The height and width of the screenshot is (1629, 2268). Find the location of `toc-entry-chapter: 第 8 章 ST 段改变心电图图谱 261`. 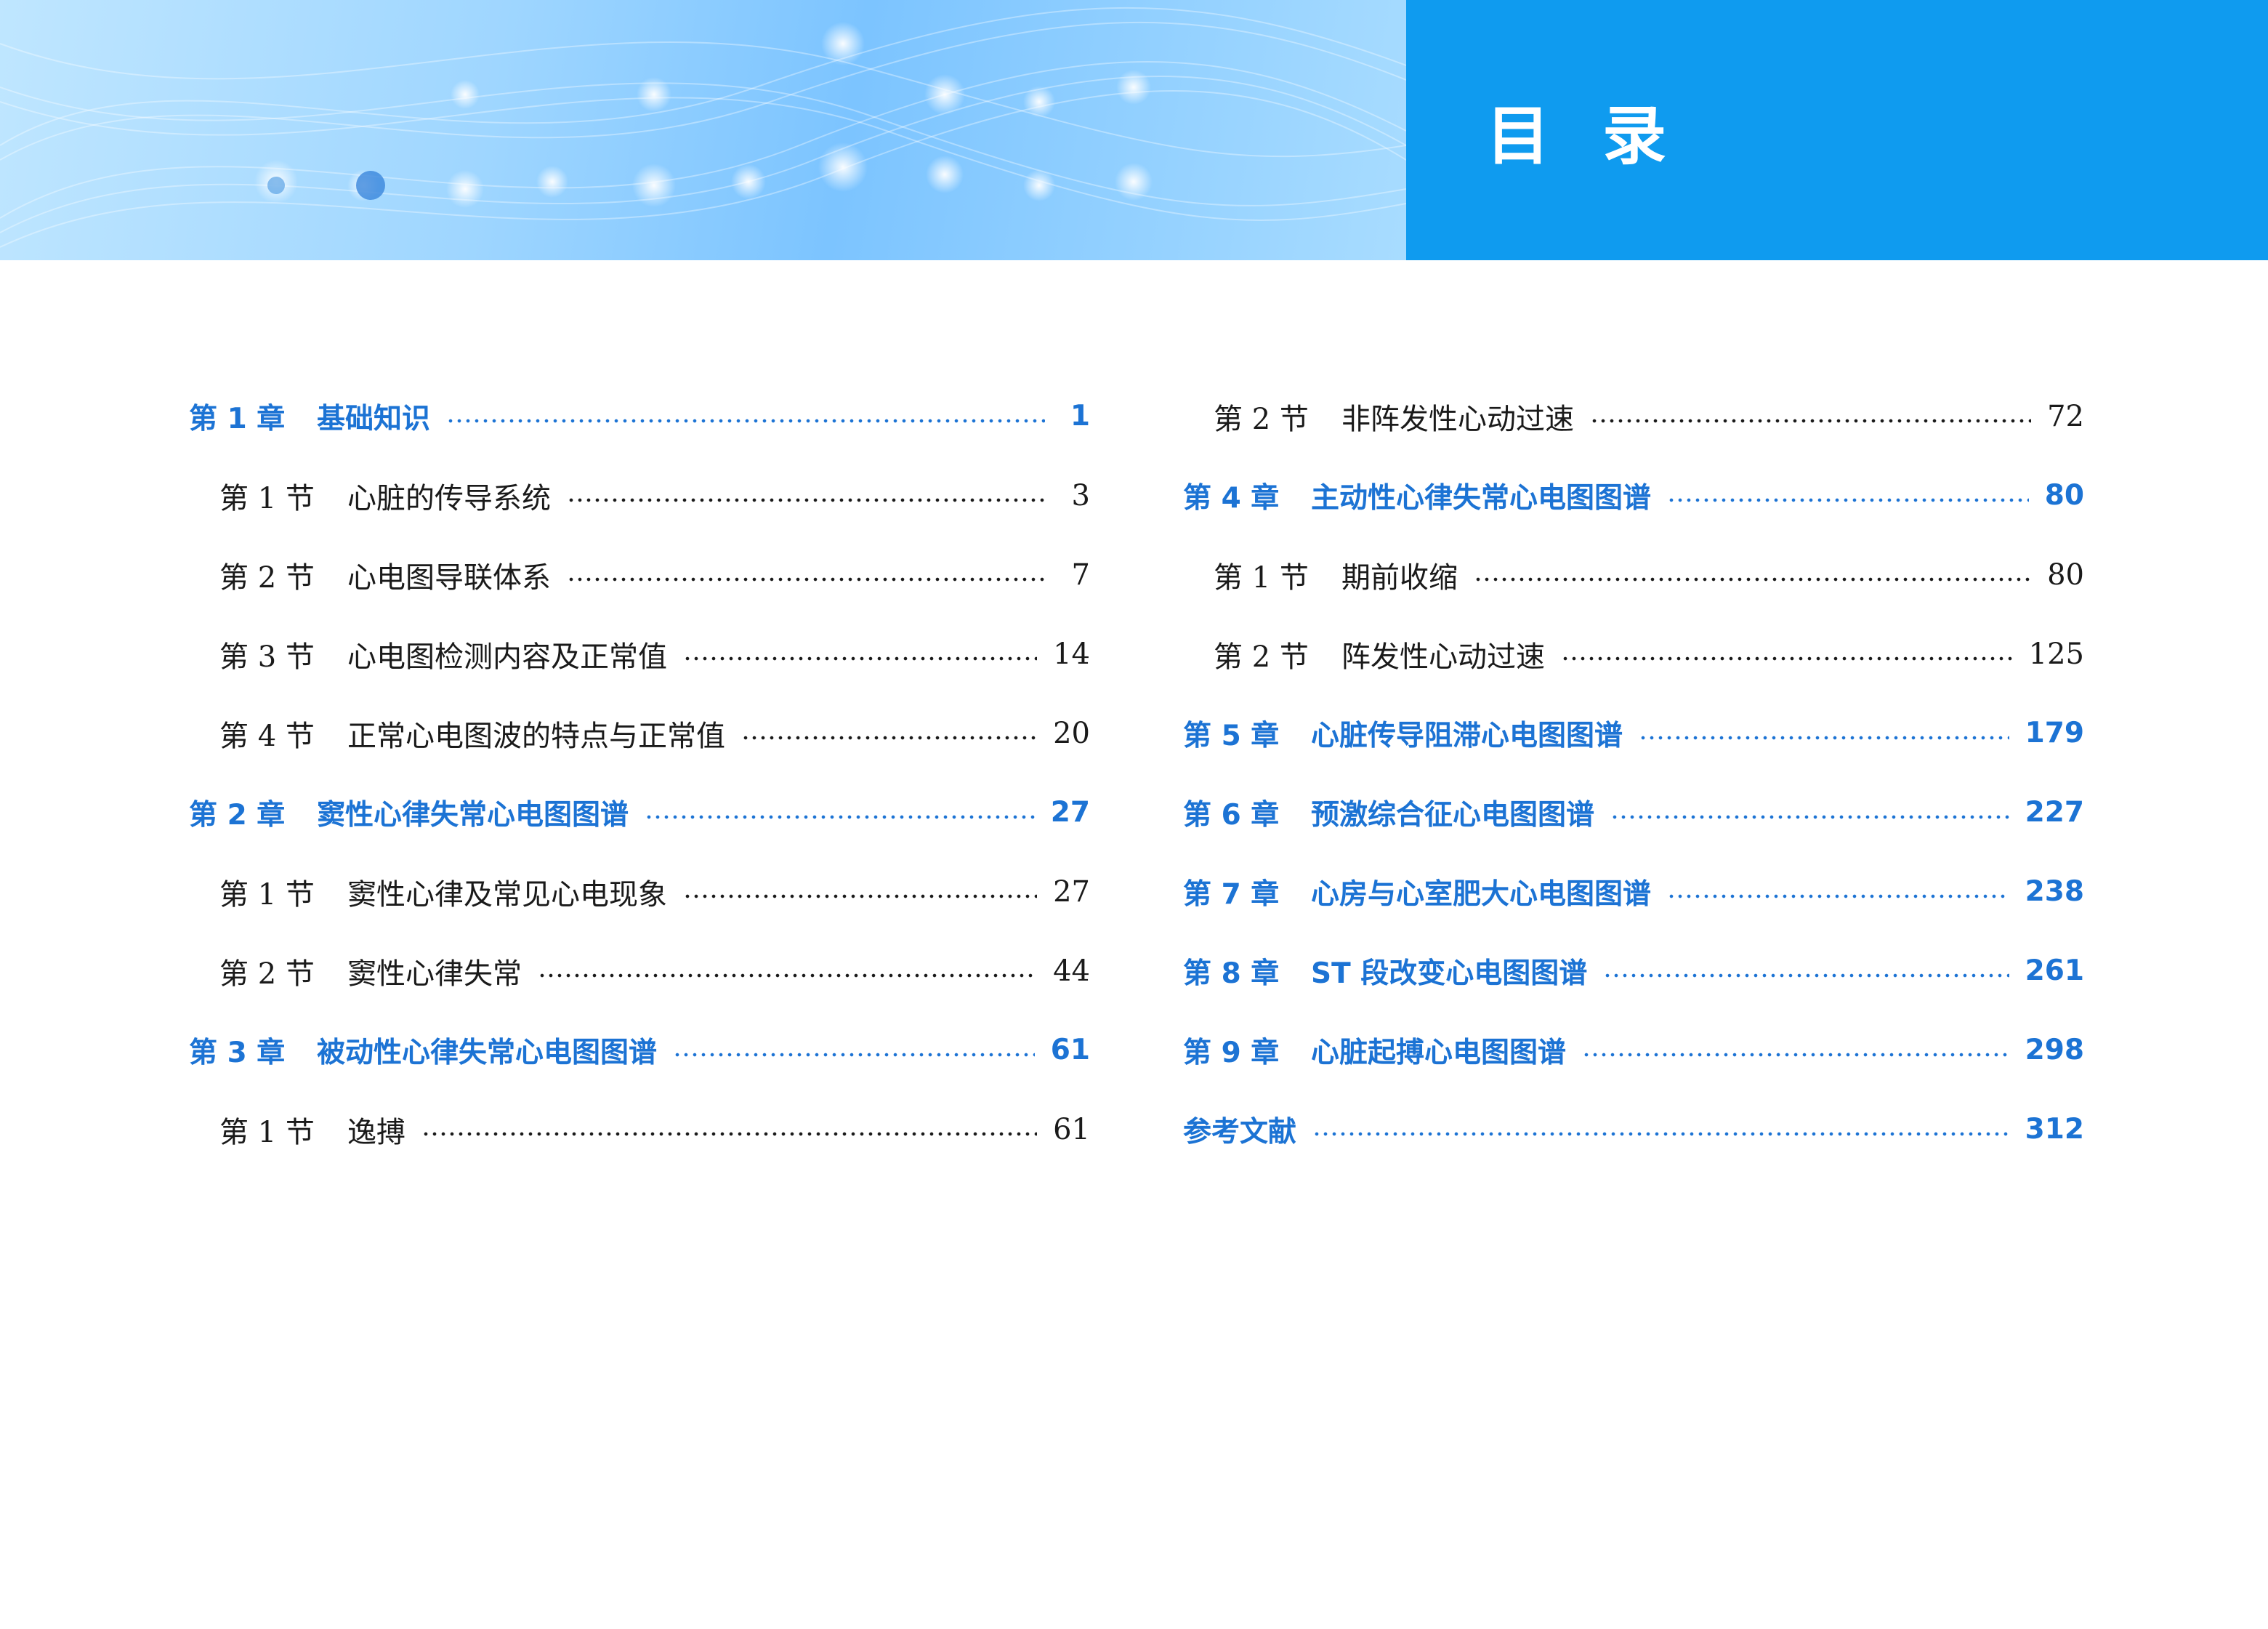

toc-entry-chapter: 第 8 章 ST 段改变心电图图谱 261 is located at coordinates (1633, 971).